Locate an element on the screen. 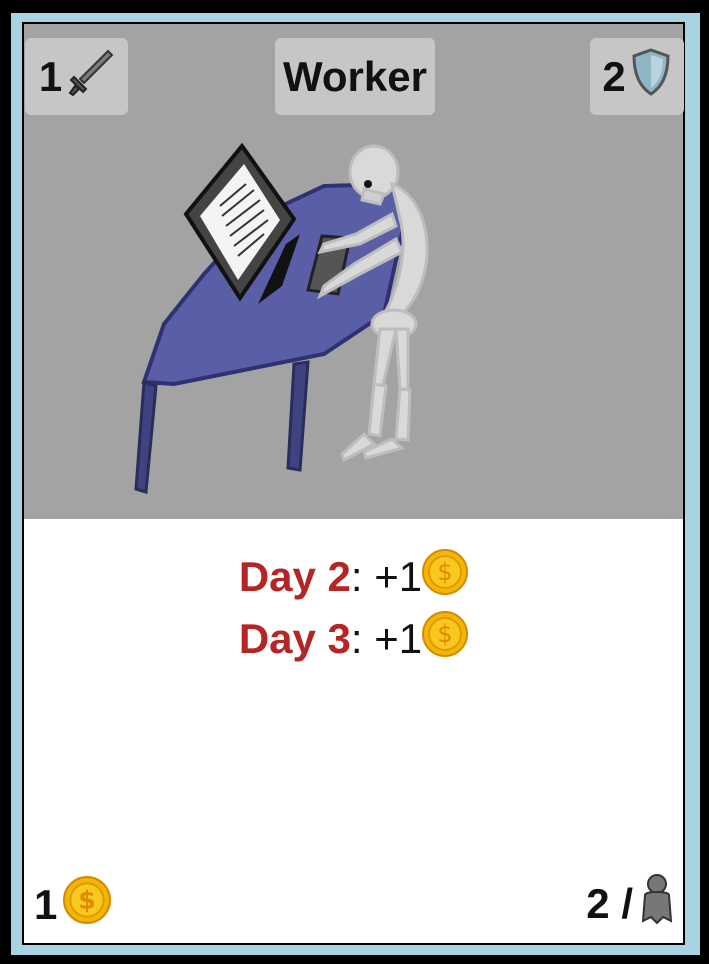  shield-icon is located at coordinates (651, 77).